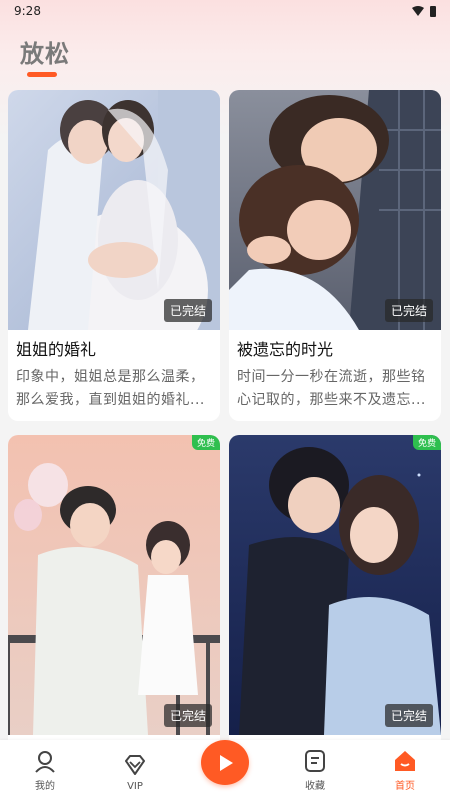 This screenshot has height=800, width=450. I want to click on vip-diamond-icon, so click(135, 765).